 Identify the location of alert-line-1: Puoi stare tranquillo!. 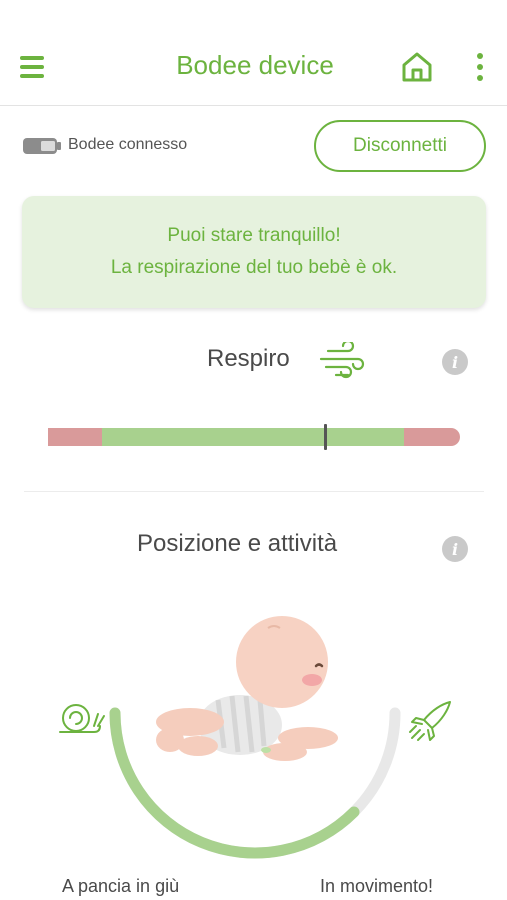
(254, 235).